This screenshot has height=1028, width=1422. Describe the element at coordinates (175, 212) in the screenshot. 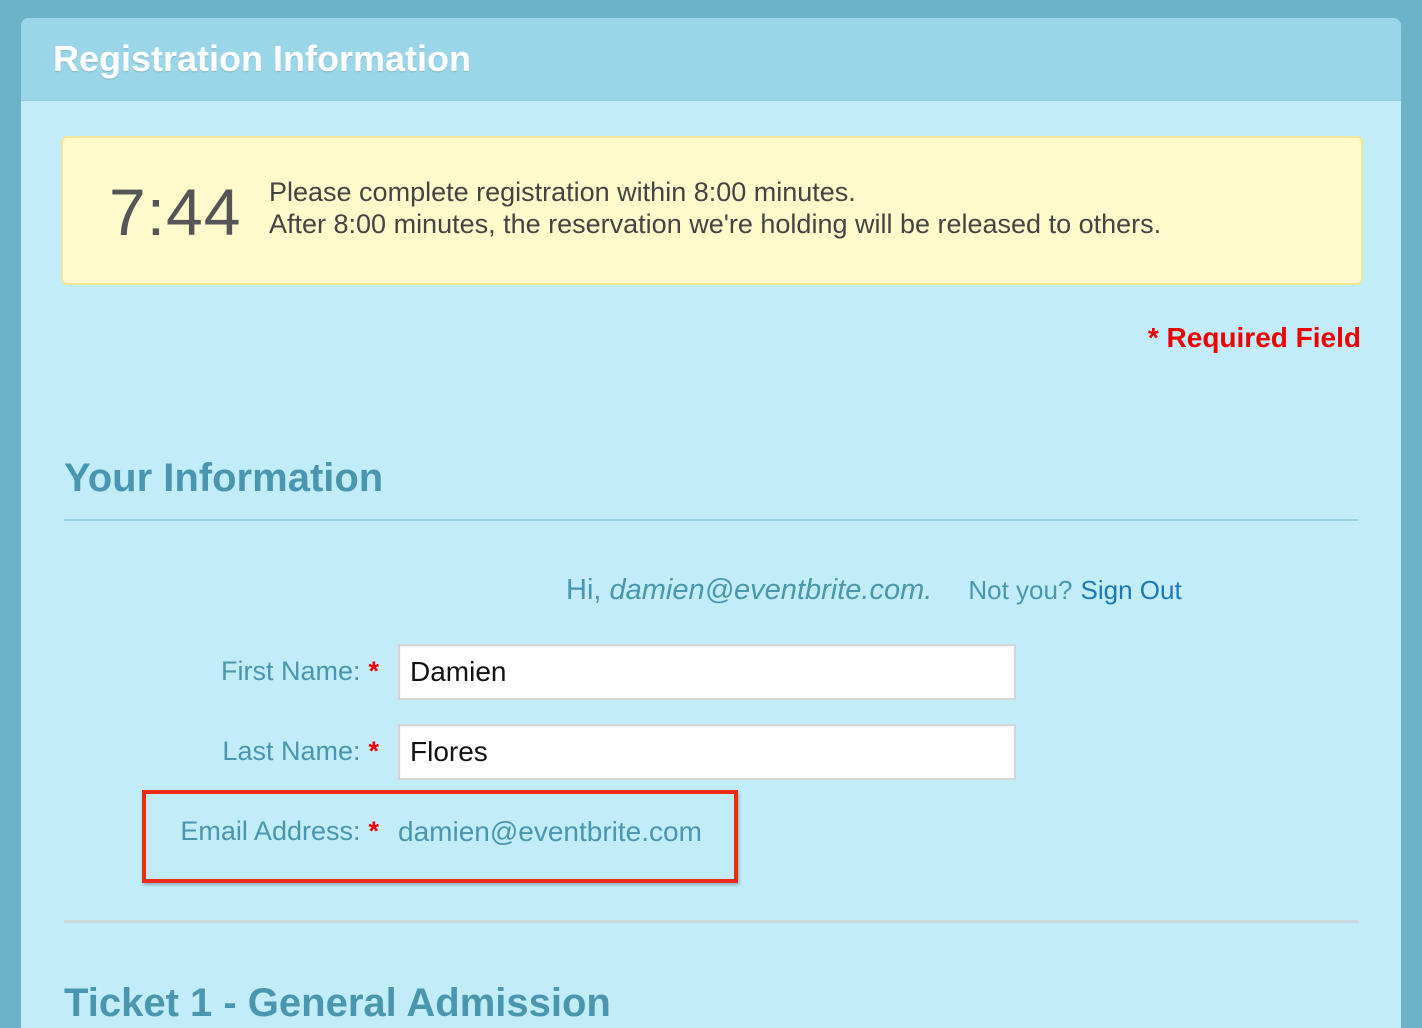

I see `countdown-timer: 7:44` at that location.